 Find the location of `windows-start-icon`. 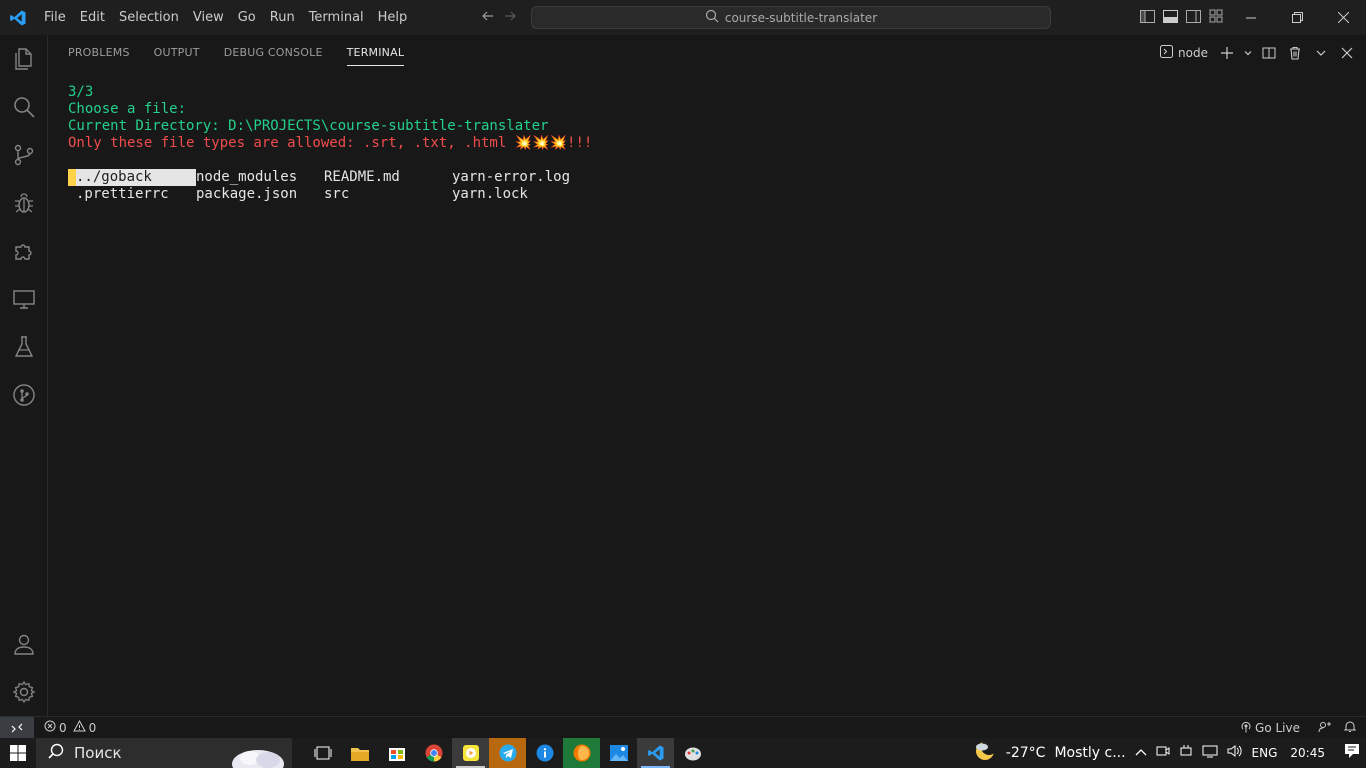

windows-start-icon is located at coordinates (18, 753).